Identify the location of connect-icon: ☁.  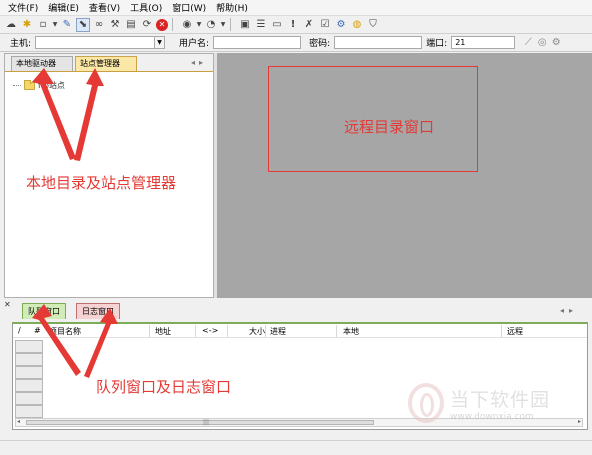
(11, 25).